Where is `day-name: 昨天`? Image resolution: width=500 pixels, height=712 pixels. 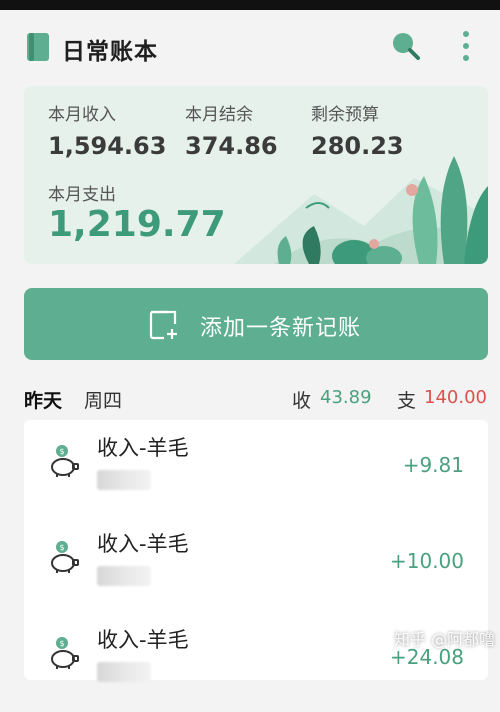
day-name: 昨天 is located at coordinates (43, 401).